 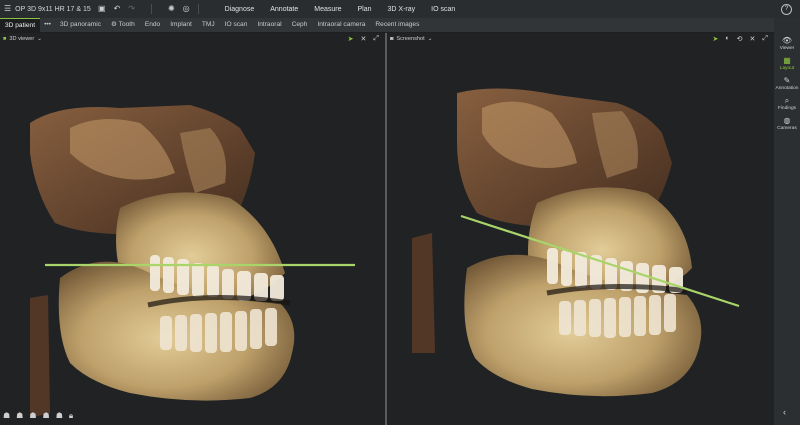 I want to click on menu-diagnose: Diagnose, so click(x=240, y=9).